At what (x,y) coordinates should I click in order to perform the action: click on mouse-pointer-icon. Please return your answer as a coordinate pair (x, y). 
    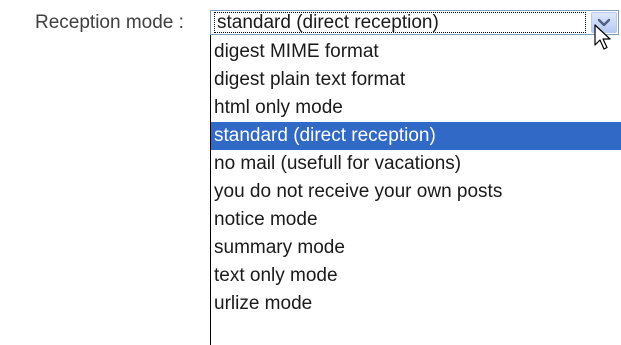
    Looking at the image, I should click on (602, 37).